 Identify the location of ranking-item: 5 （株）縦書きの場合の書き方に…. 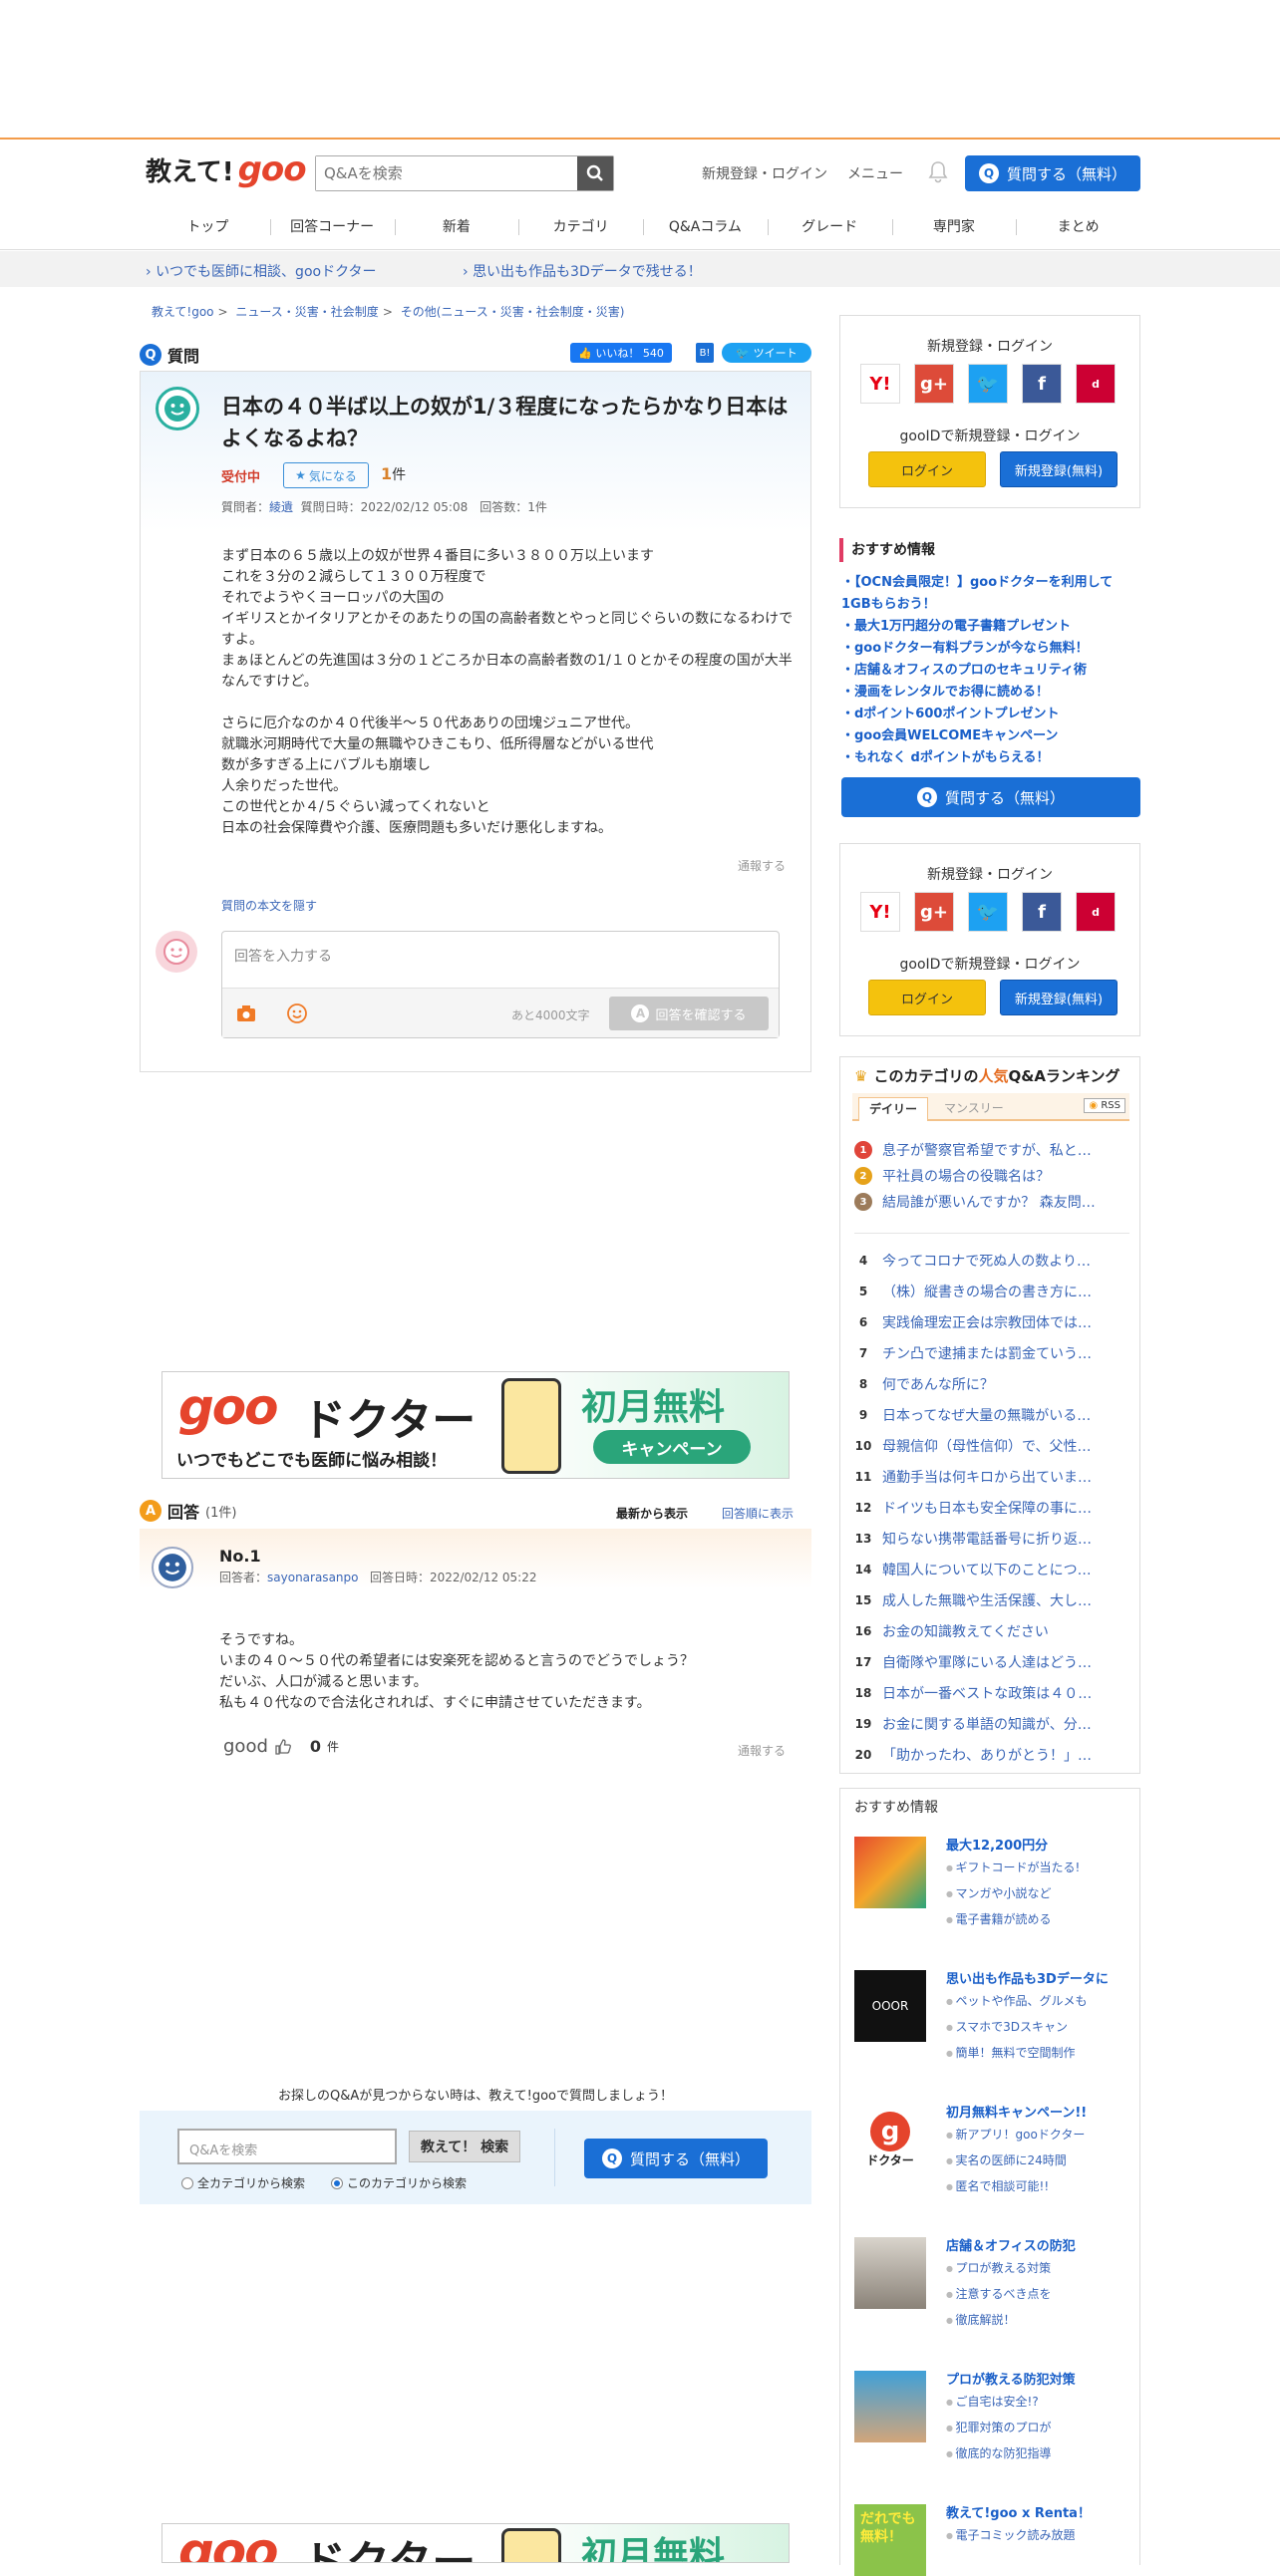
(991, 1291).